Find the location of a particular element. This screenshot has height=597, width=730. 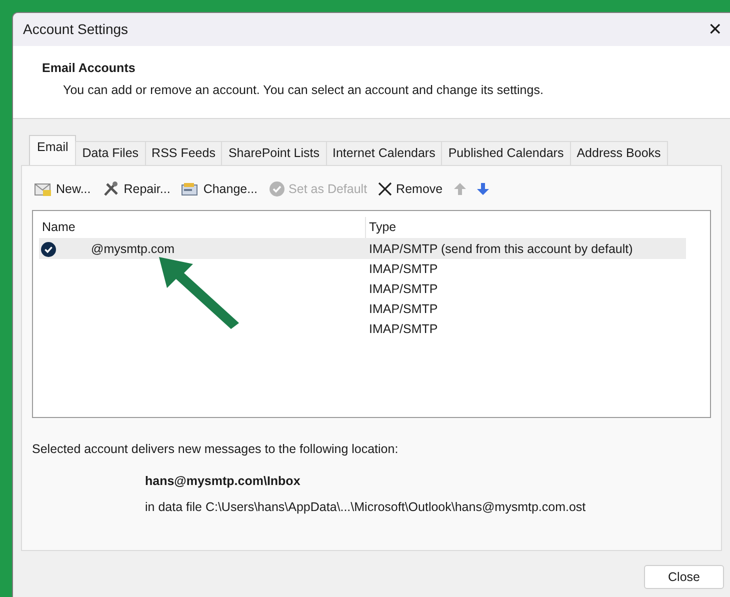

close-icon is located at coordinates (385, 189).